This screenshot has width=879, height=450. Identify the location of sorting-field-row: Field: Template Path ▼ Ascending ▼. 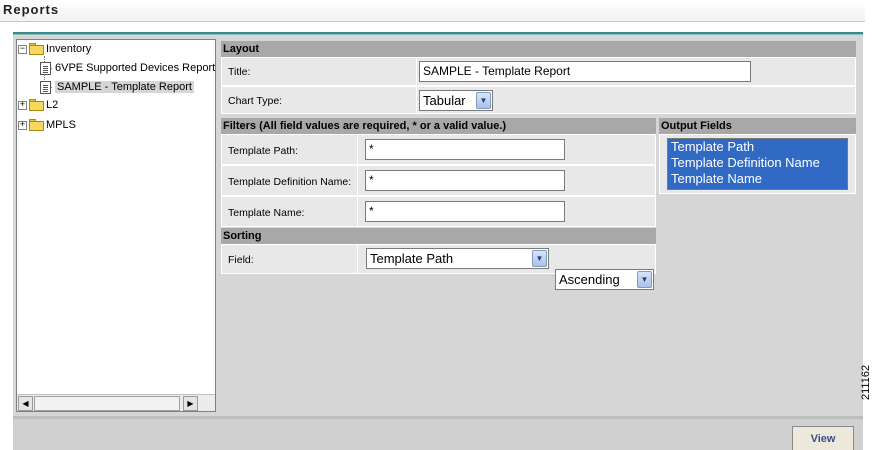
(438, 267).